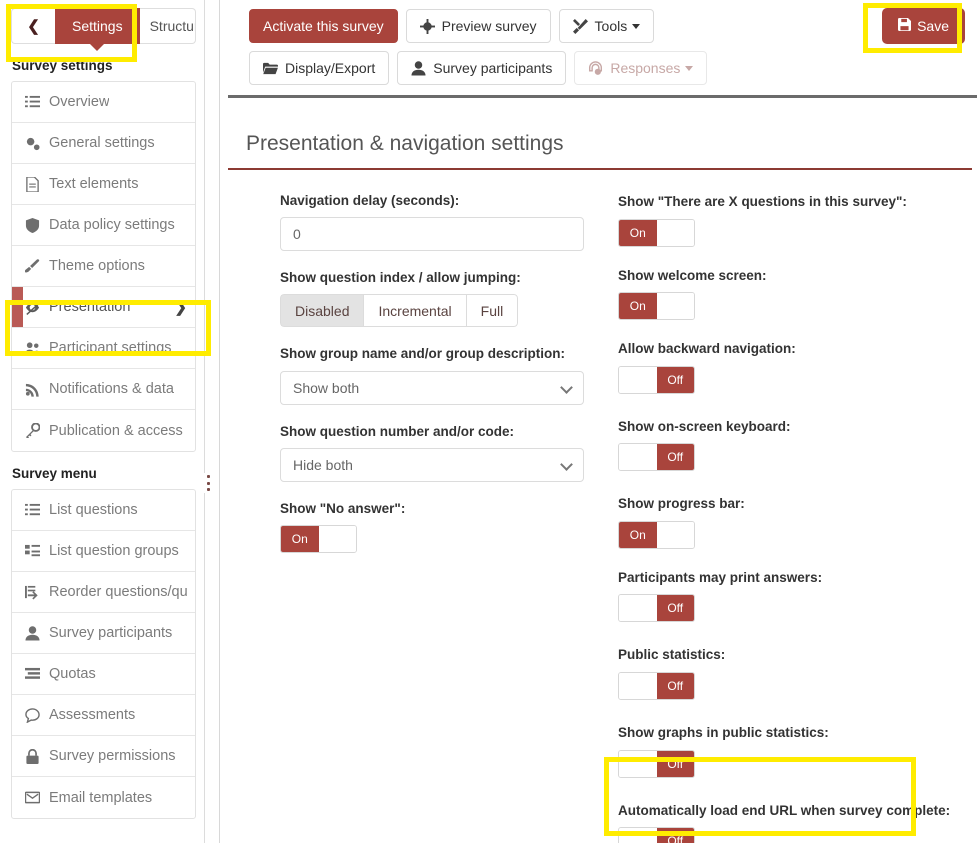  I want to click on setting-label: Show progress bar:, so click(681, 504).